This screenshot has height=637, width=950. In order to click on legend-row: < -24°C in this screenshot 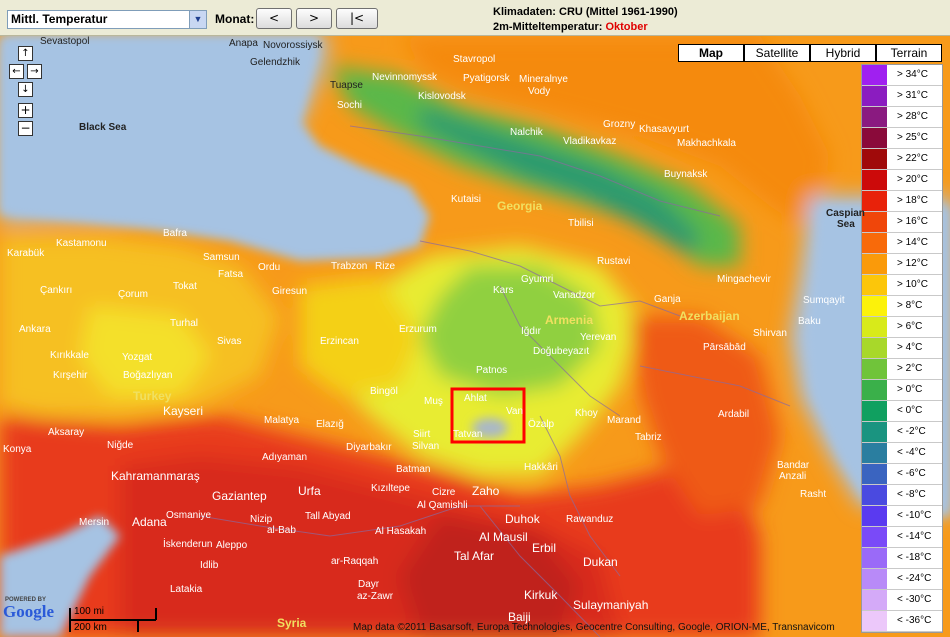, I will do `click(902, 579)`.